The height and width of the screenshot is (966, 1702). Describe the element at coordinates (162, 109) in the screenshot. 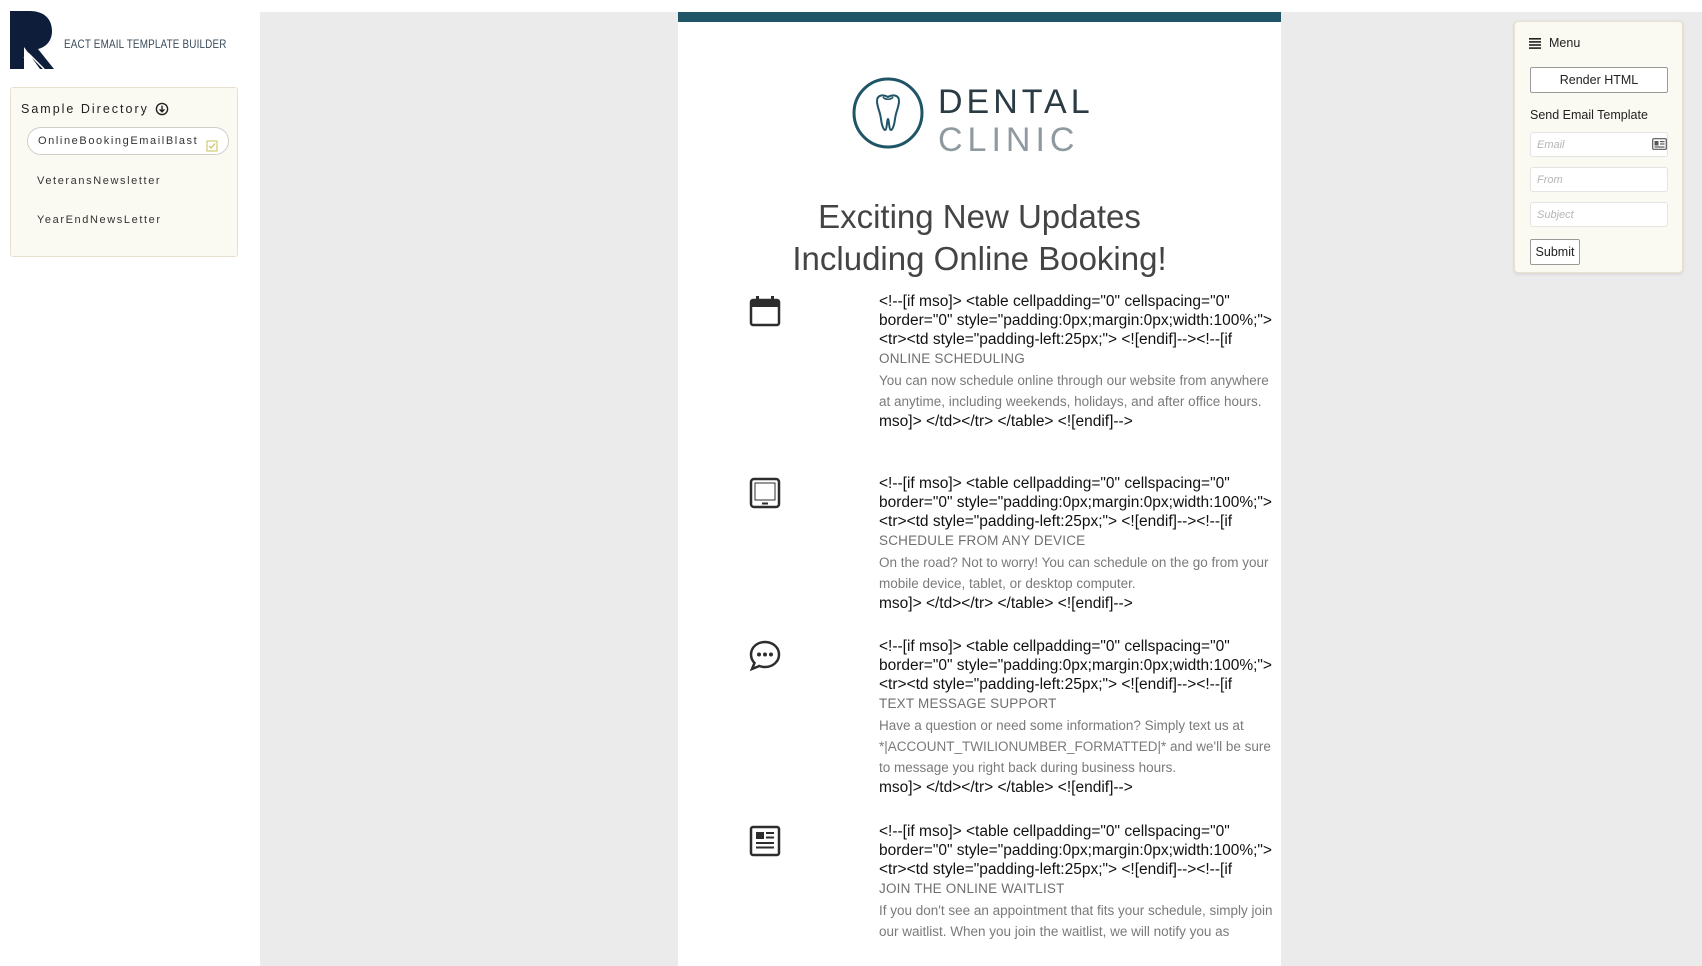

I see `circle-arrow-down-icon` at that location.